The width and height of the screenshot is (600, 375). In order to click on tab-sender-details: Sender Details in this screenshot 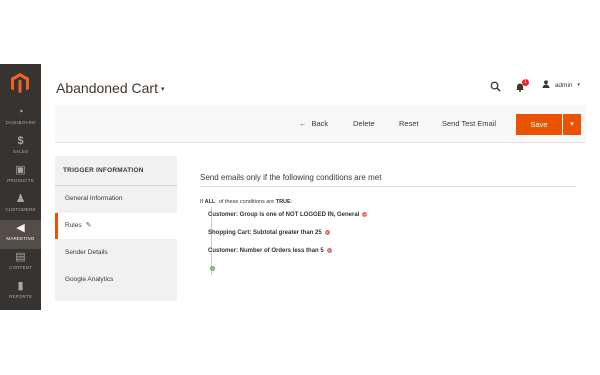, I will do `click(116, 253)`.